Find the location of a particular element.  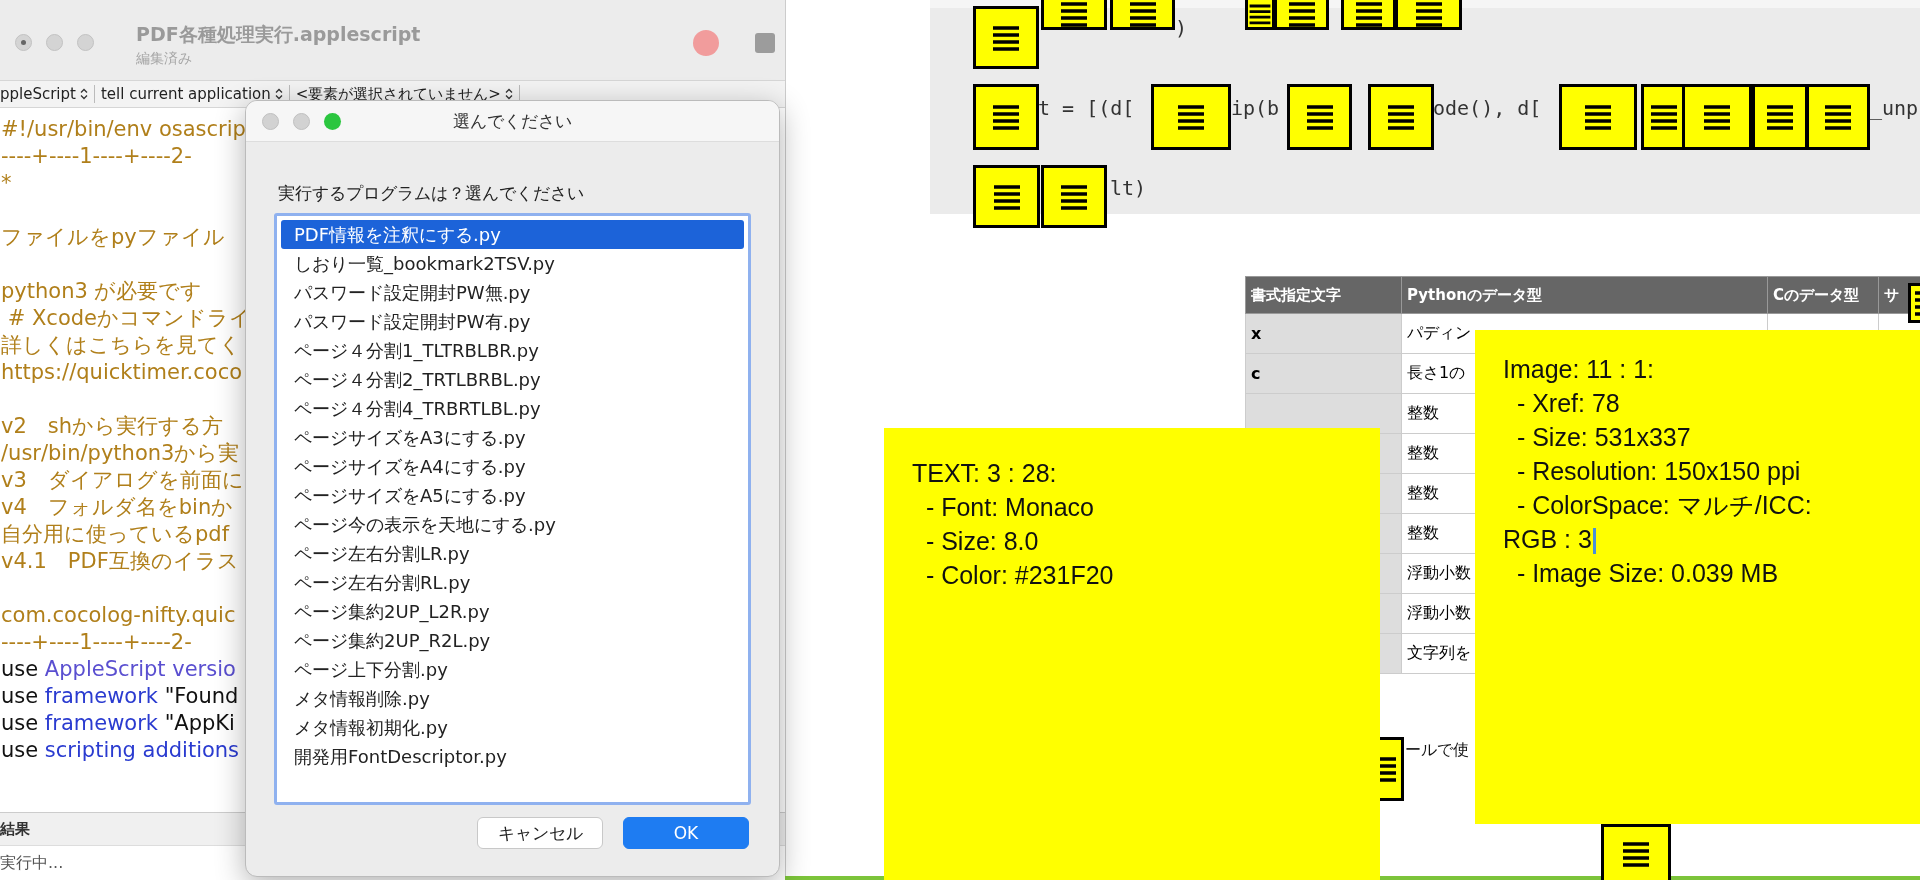

note-text: - Size: 8.0 is located at coordinates (981, 541).